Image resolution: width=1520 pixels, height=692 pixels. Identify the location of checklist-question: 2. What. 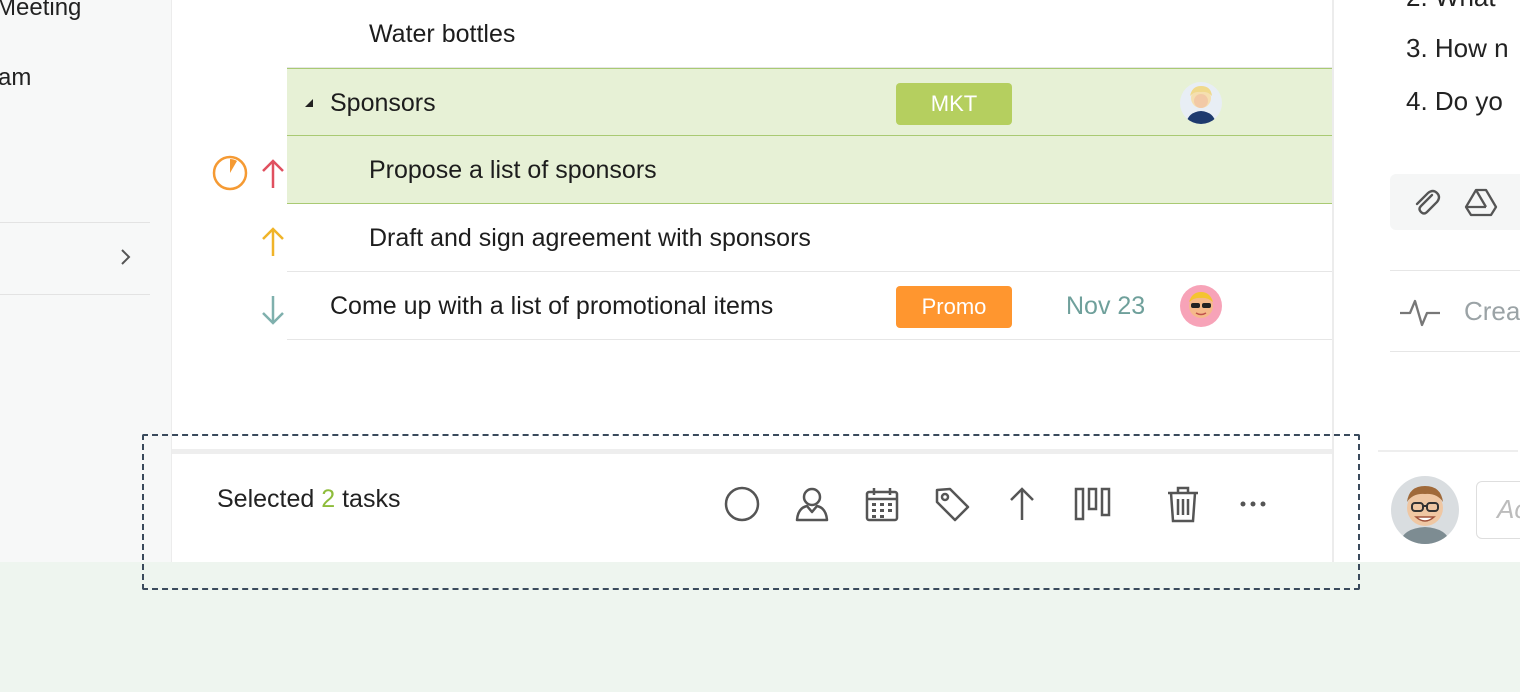
(1451, 6).